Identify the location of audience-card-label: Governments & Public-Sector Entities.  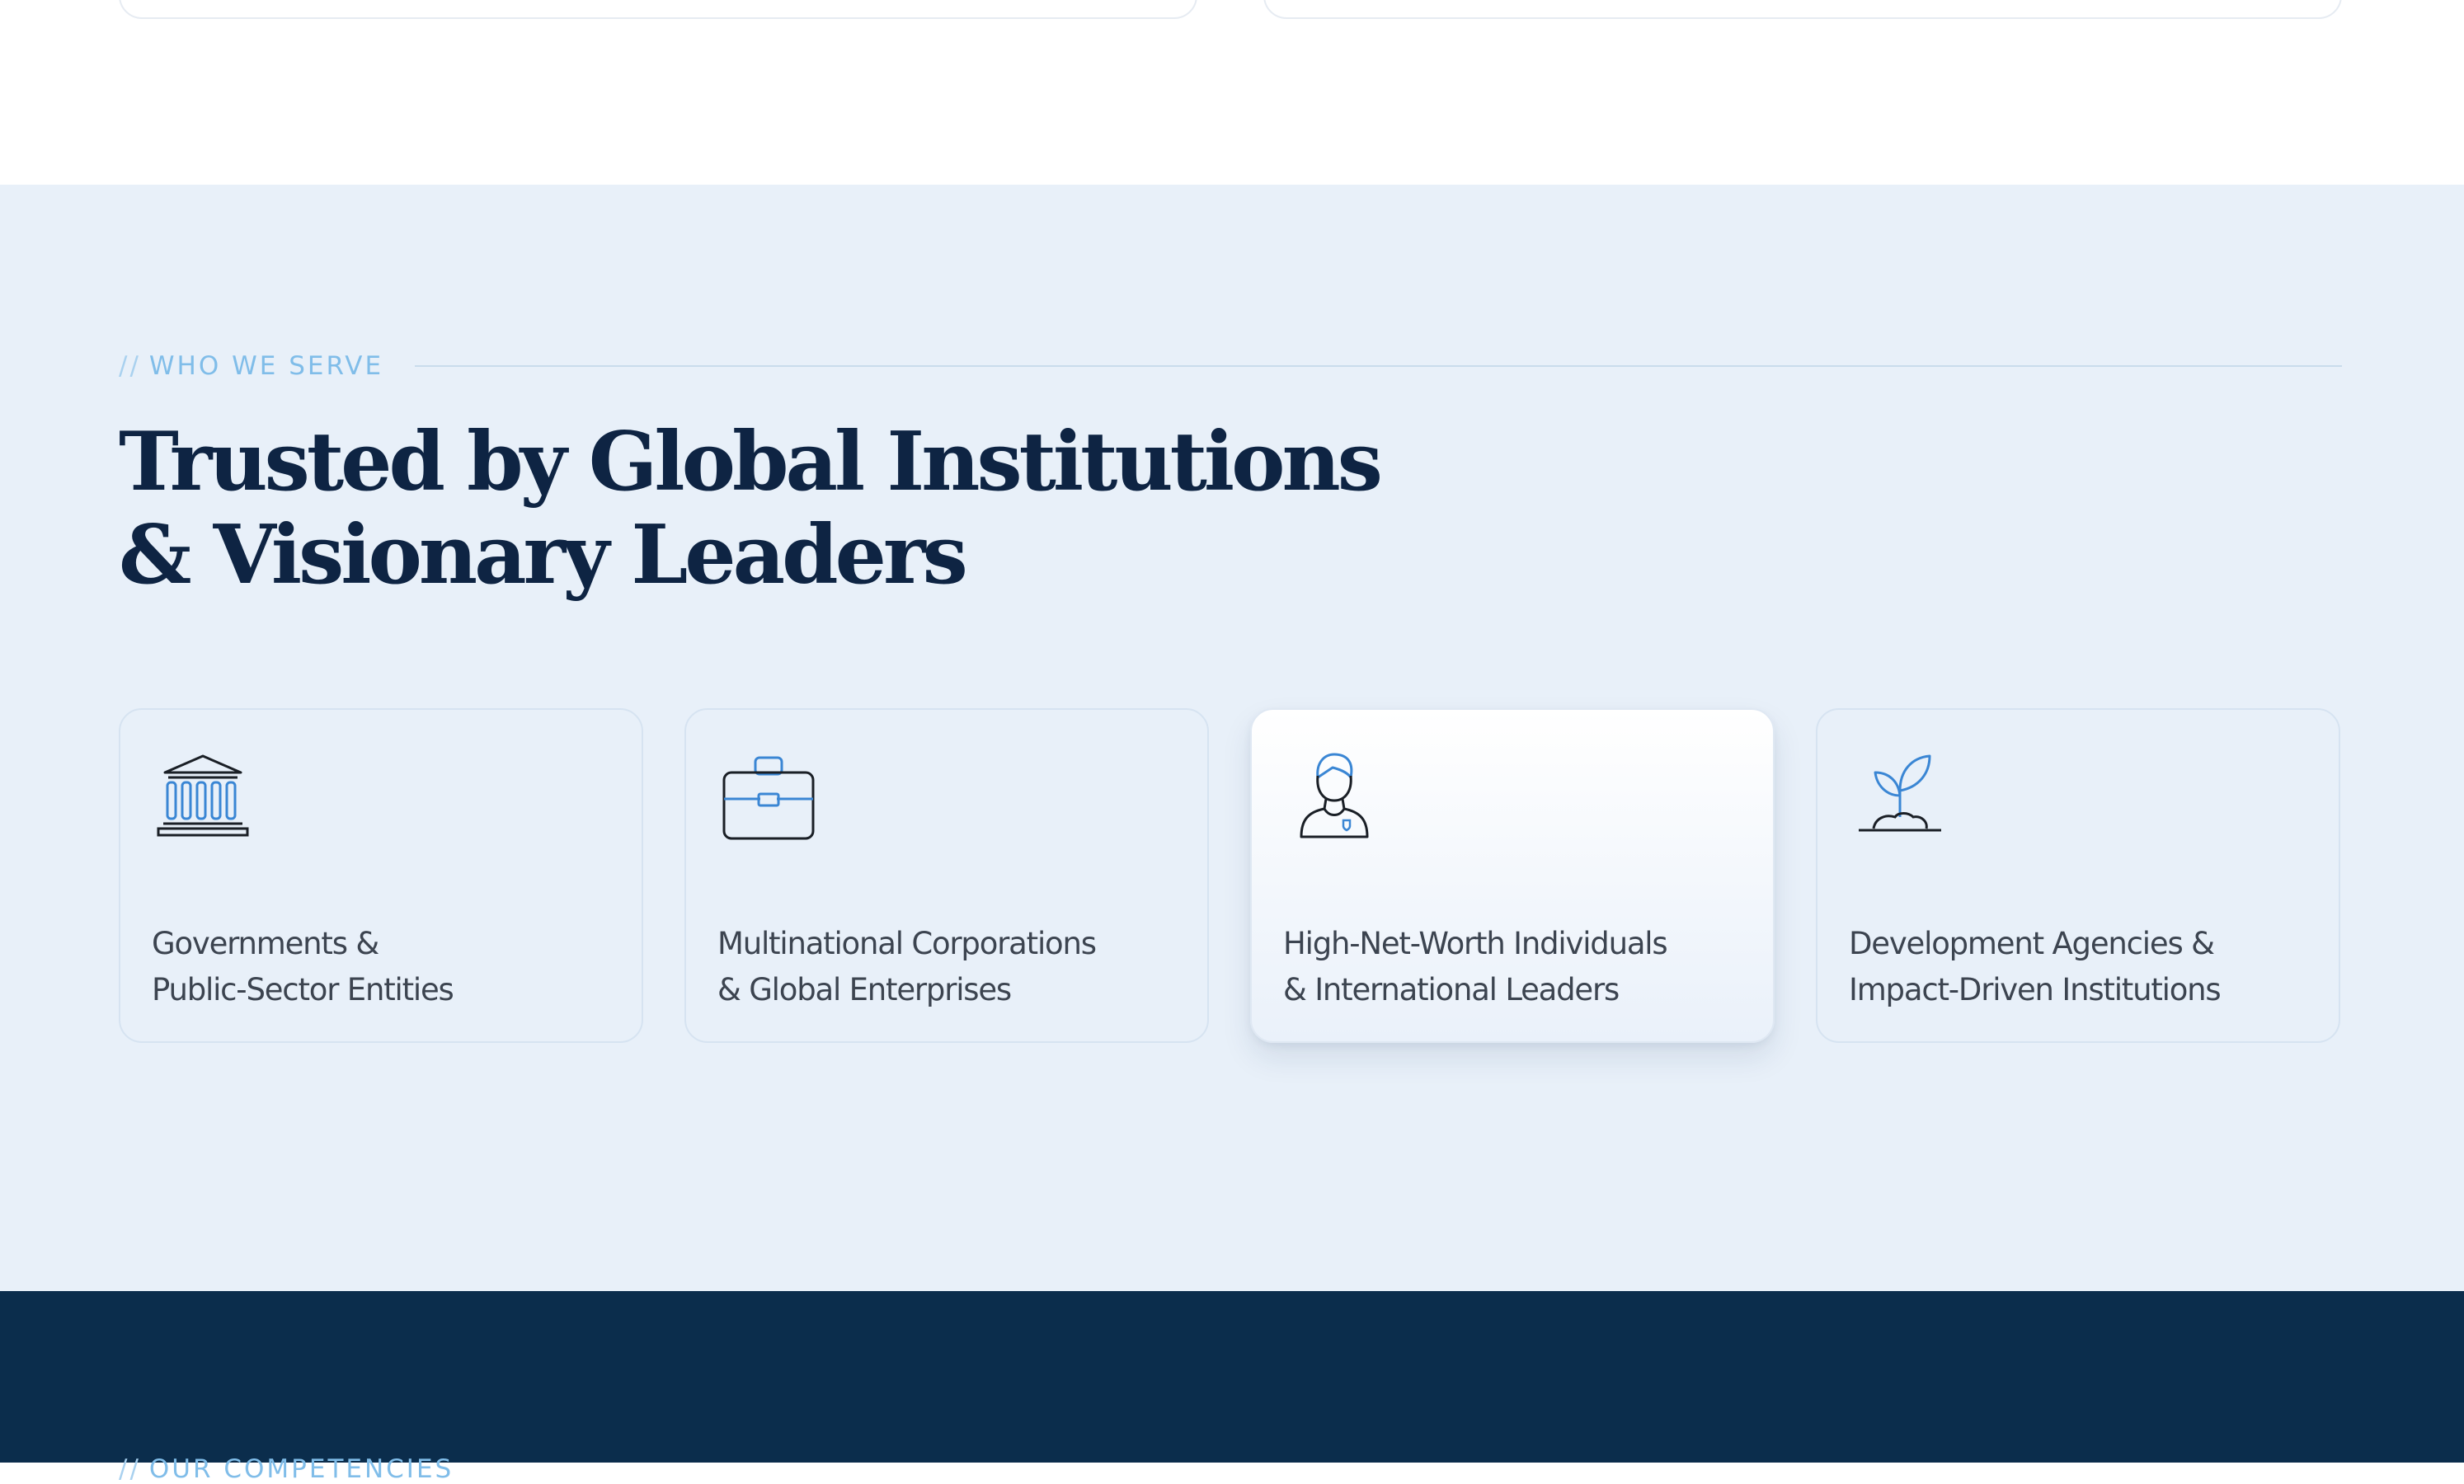
(303, 967).